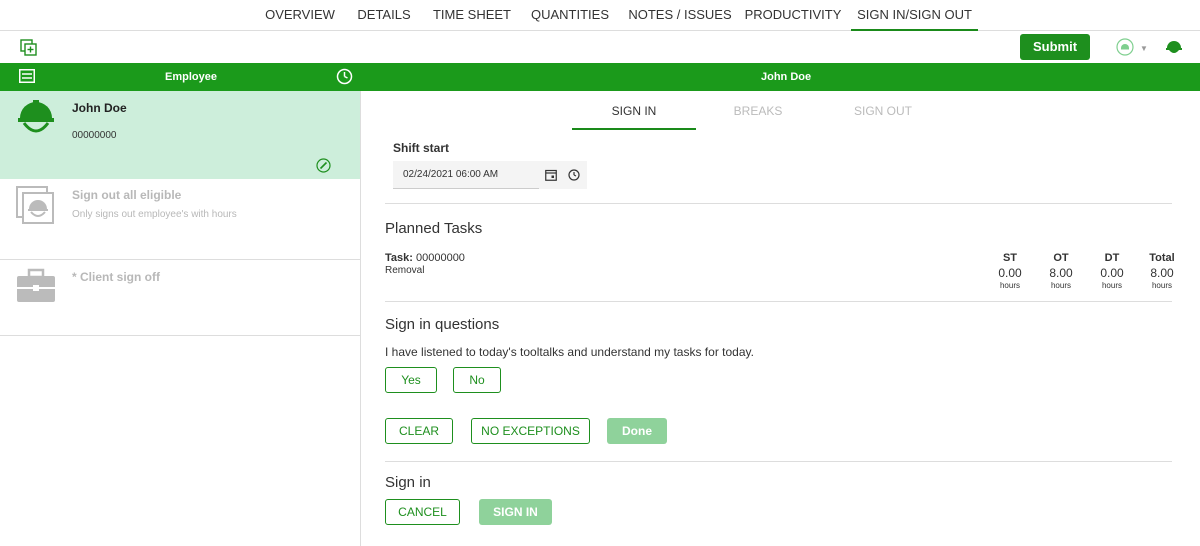 This screenshot has height=546, width=1200. Describe the element at coordinates (399, 258) in the screenshot. I see `task-prefix: Task:` at that location.